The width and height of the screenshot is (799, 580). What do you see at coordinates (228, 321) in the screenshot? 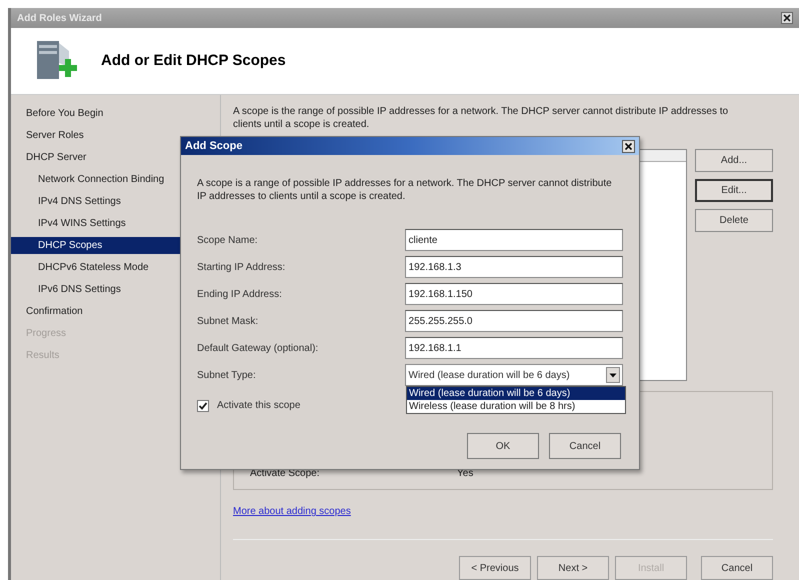
I see `field-label: Subnet Mask:` at bounding box center [228, 321].